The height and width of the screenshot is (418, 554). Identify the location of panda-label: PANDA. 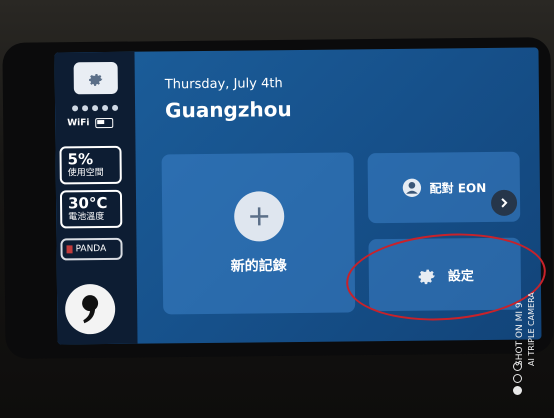
(91, 249).